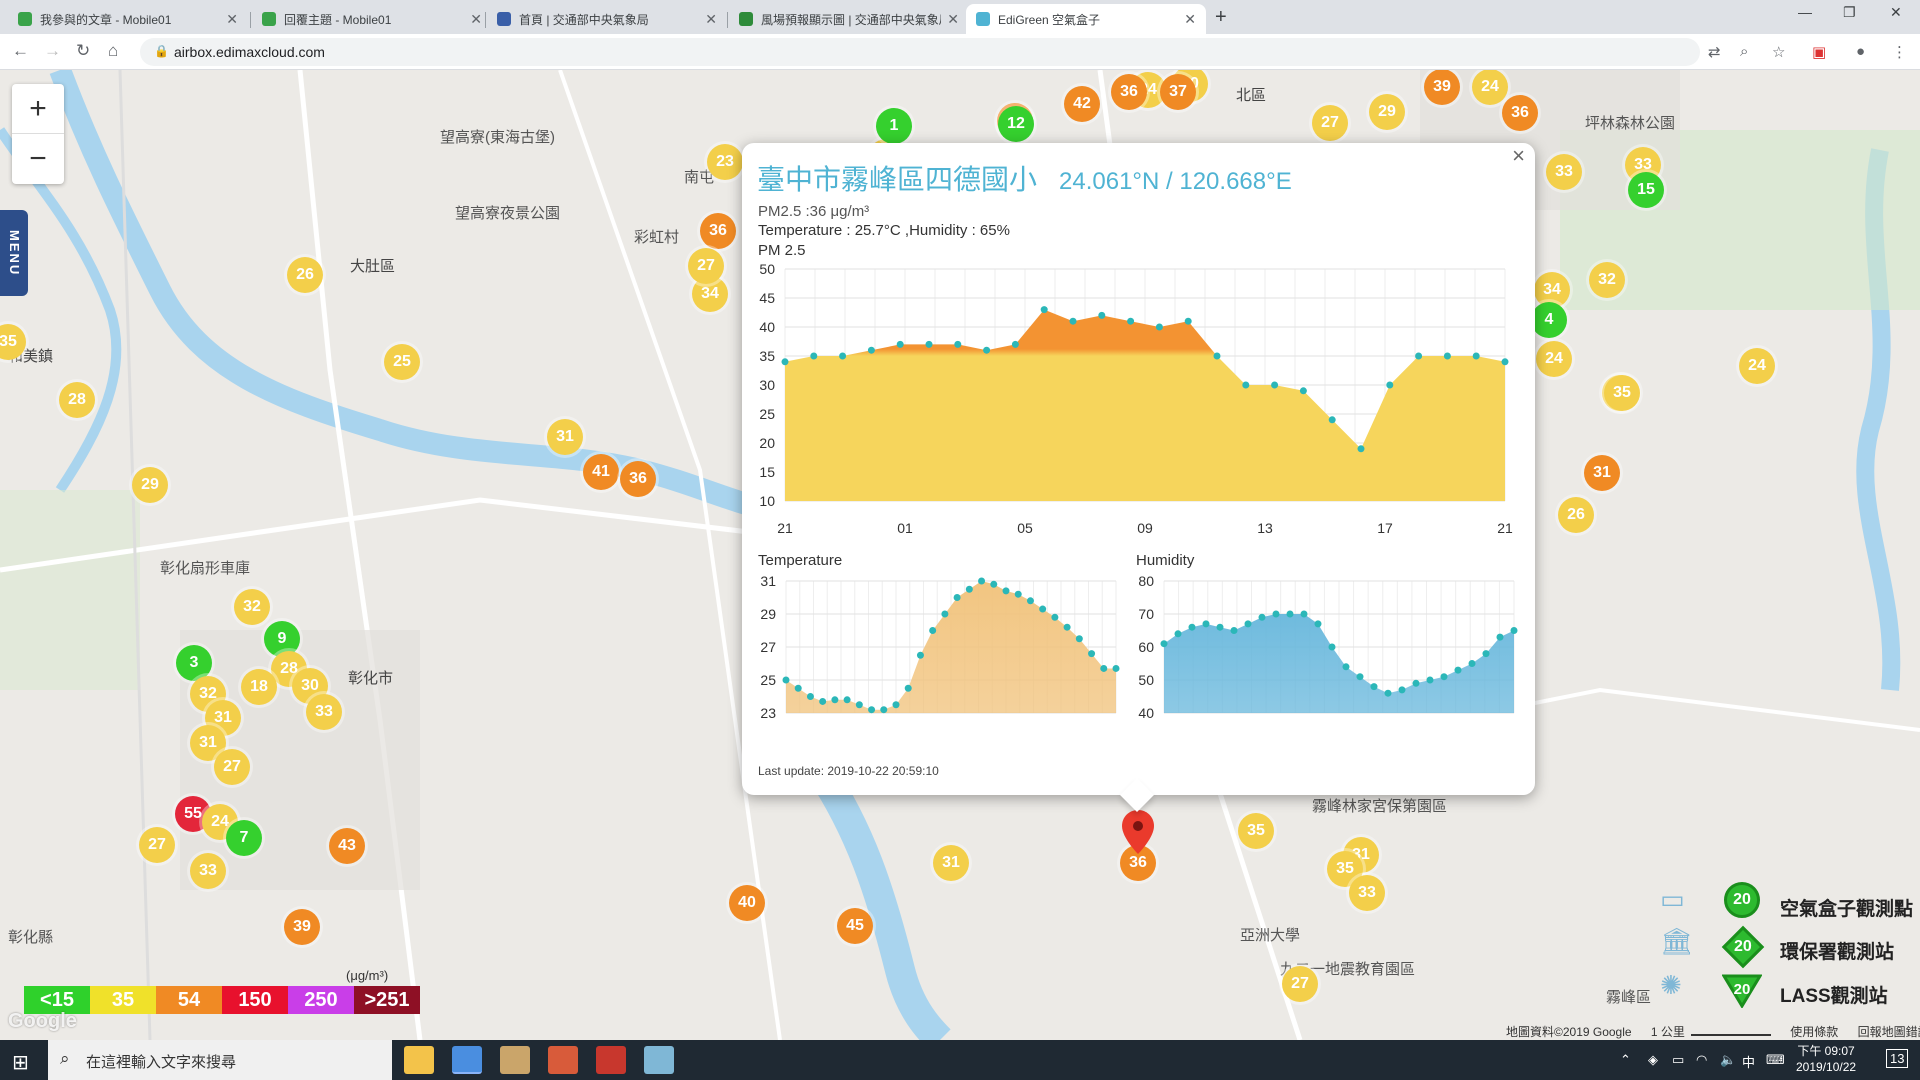 The image size is (1920, 1080). Describe the element at coordinates (1653, 1060) in the screenshot. I see `tray-shield-icon: ◈` at that location.